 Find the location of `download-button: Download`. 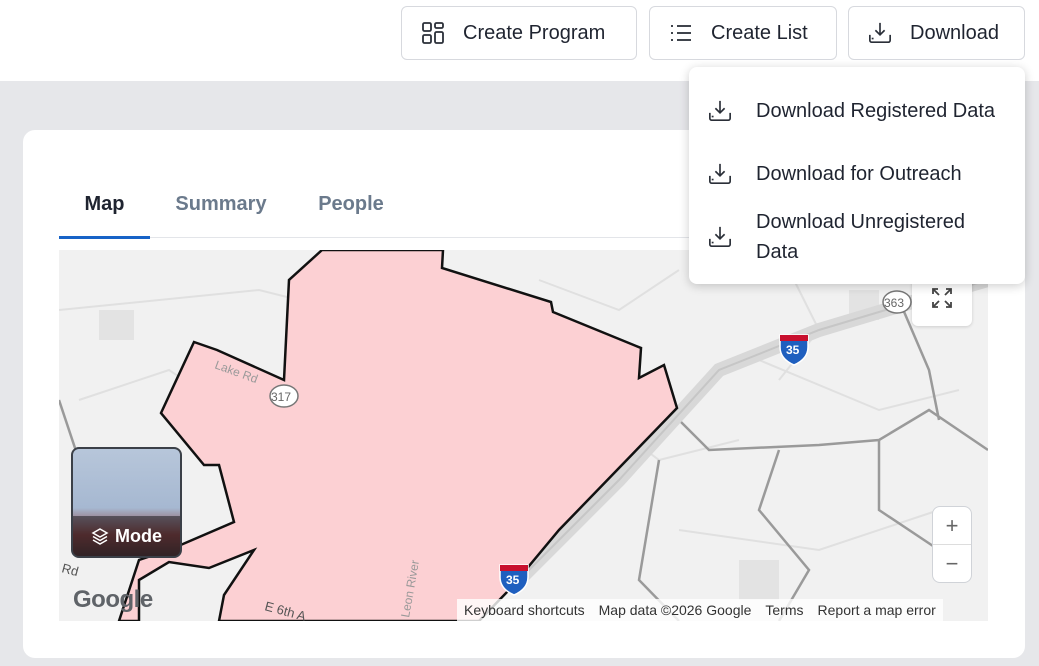

download-button: Download is located at coordinates (936, 33).